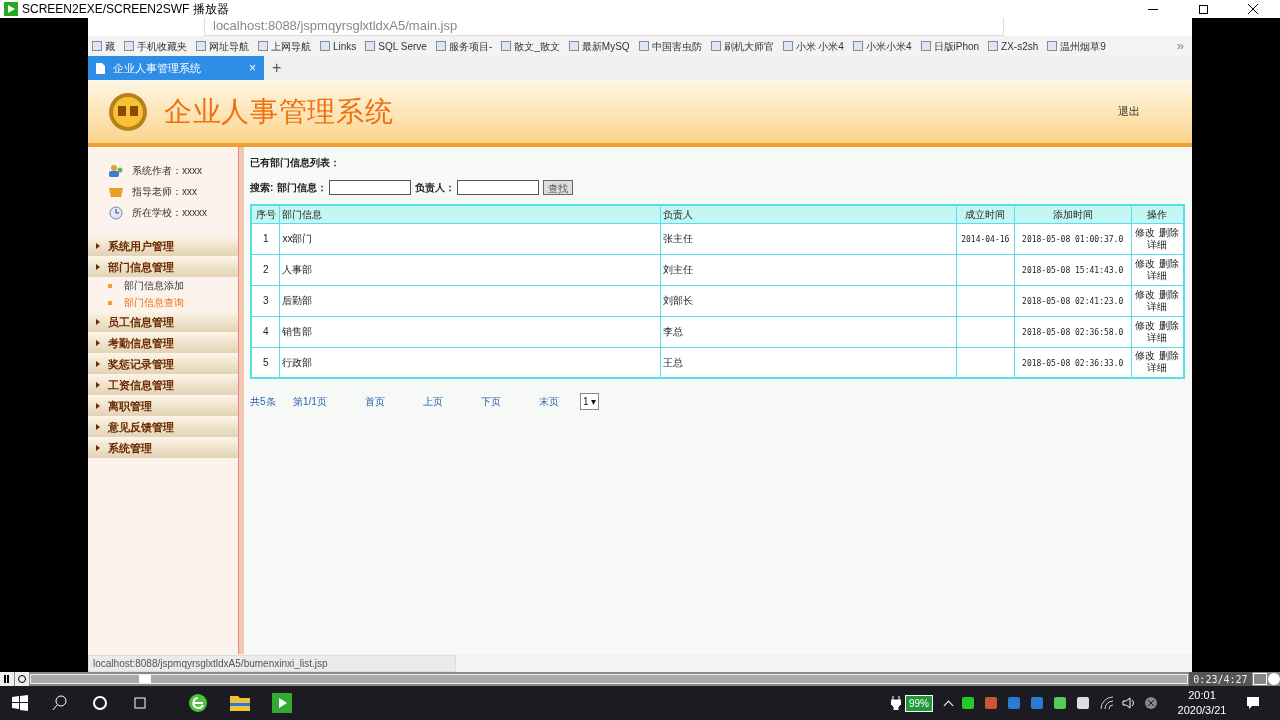 This screenshot has height=720, width=1280. What do you see at coordinates (163, 448) in the screenshot?
I see `menu-item: 系统管理` at bounding box center [163, 448].